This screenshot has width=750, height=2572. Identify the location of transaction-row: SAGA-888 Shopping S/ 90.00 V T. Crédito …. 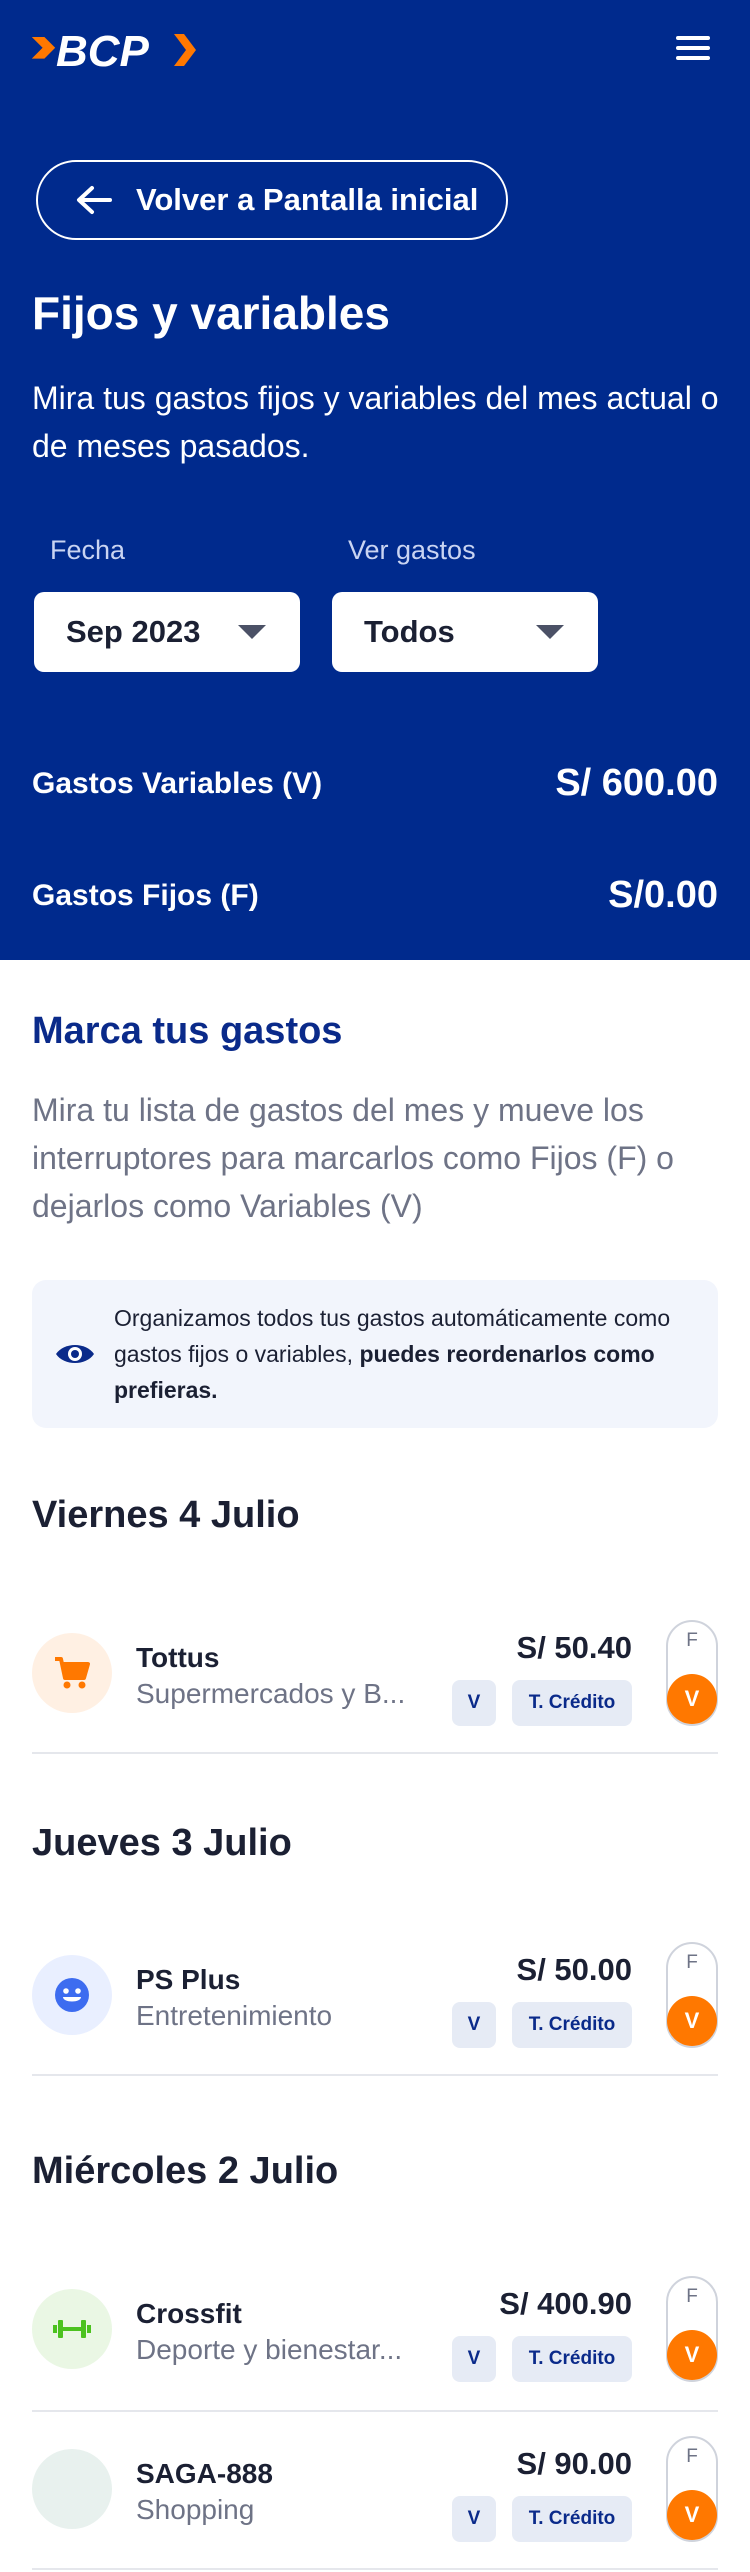
(375, 2489).